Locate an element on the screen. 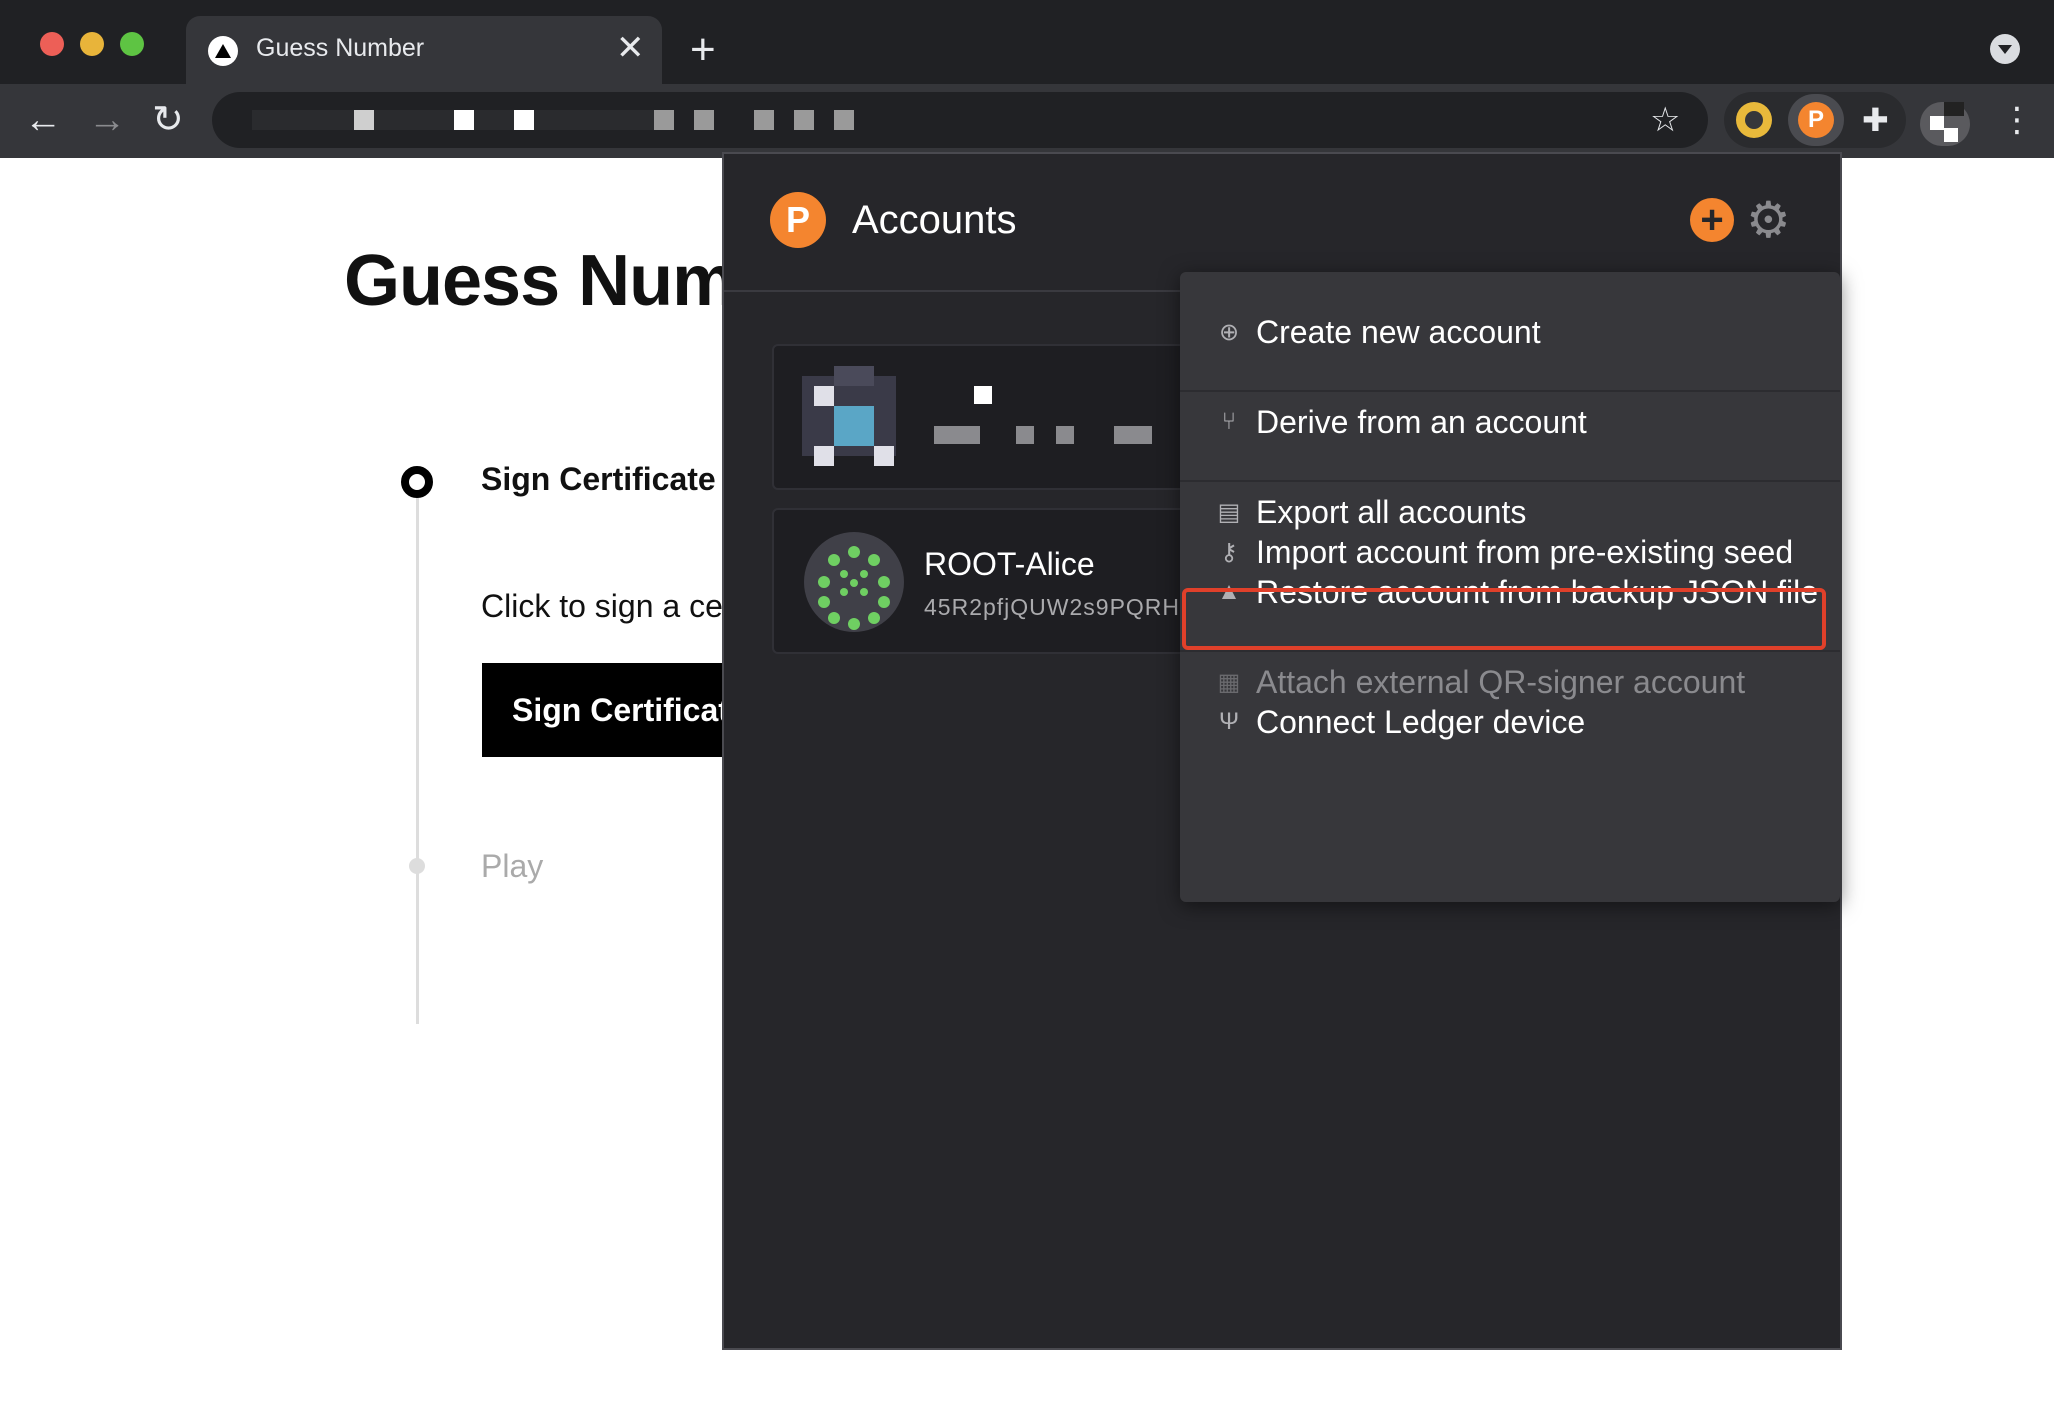 This screenshot has height=1422, width=2054. maximize-window-button is located at coordinates (132, 44).